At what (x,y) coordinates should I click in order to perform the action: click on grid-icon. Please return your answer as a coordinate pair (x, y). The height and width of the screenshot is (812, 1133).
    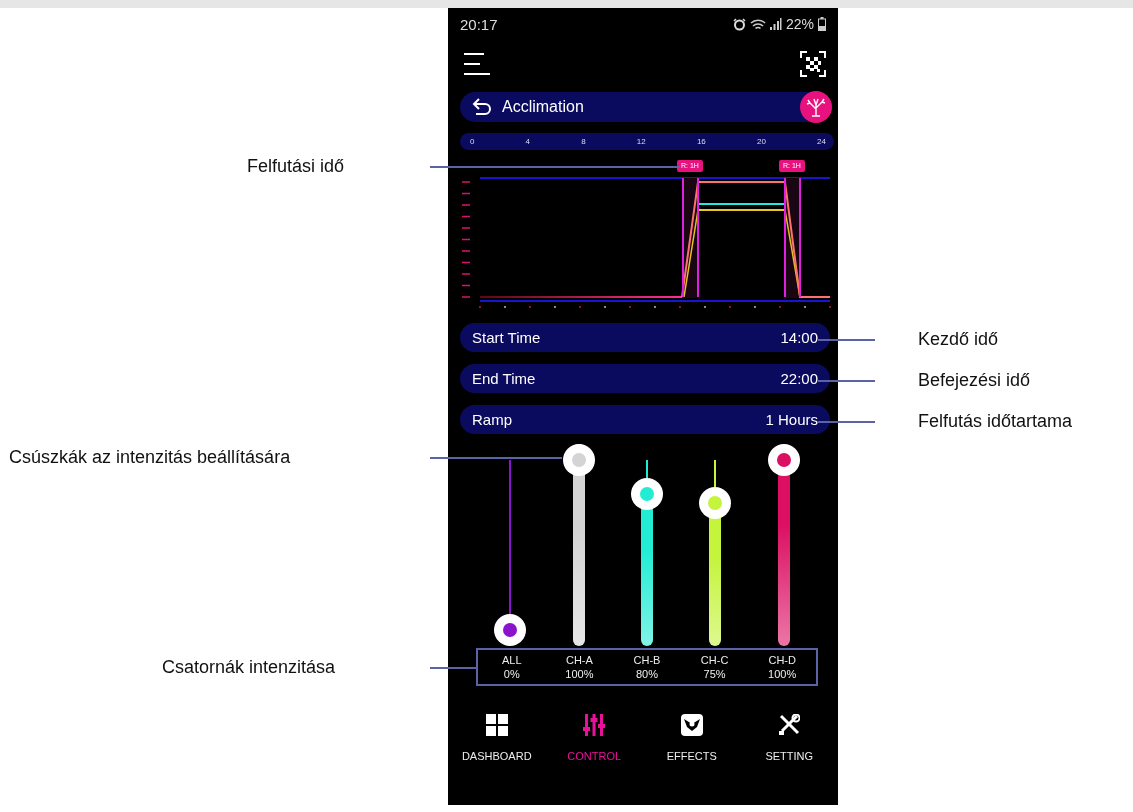
    Looking at the image, I should click on (496, 725).